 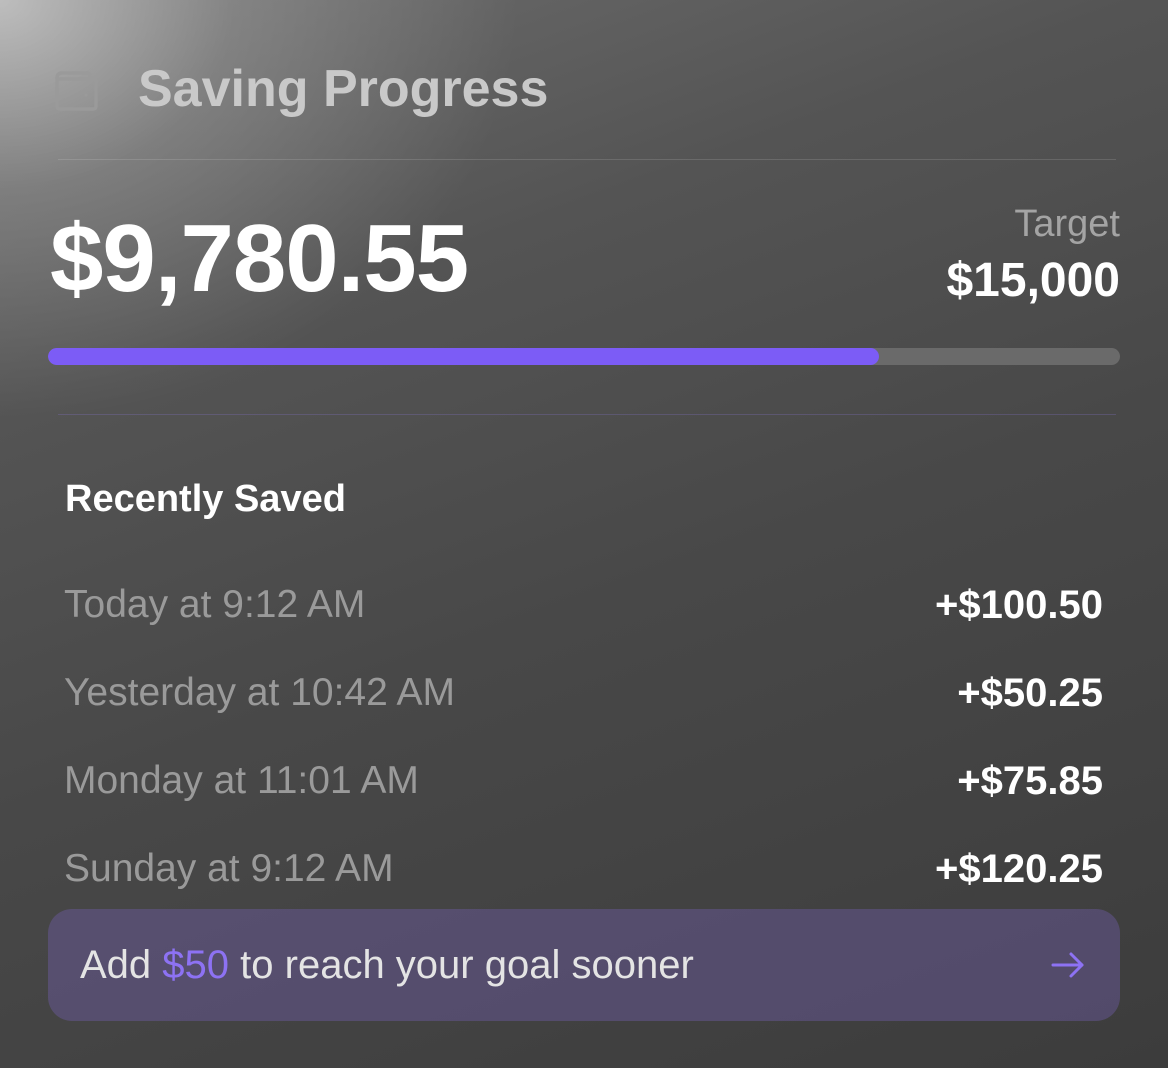 I want to click on target-label: Target, so click(x=1067, y=224).